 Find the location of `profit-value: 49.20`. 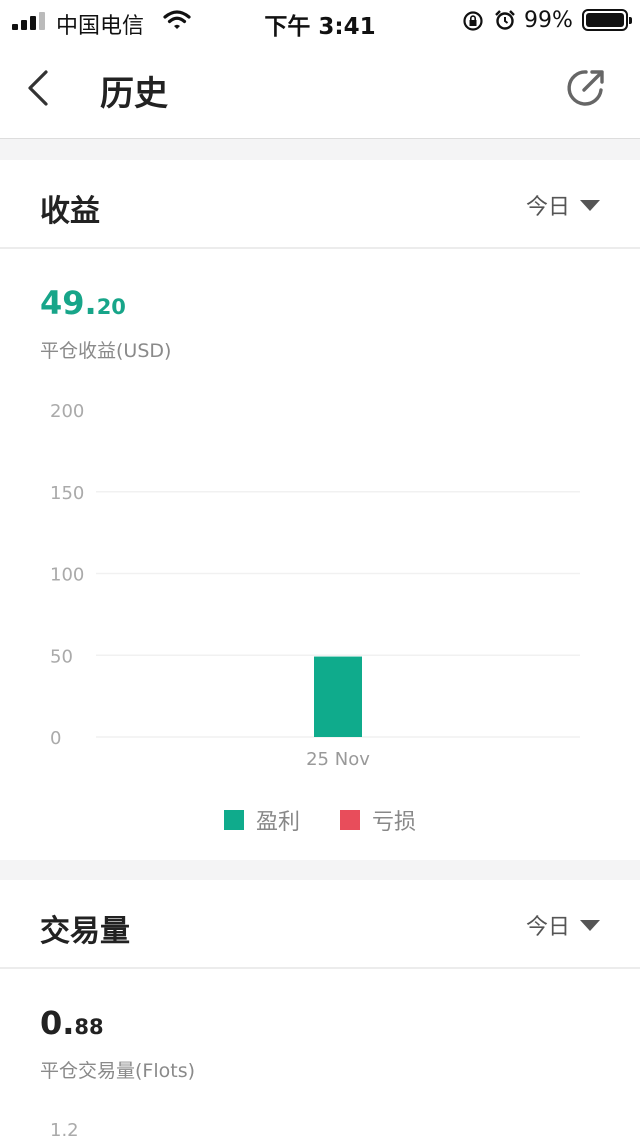

profit-value: 49.20 is located at coordinates (83, 303).